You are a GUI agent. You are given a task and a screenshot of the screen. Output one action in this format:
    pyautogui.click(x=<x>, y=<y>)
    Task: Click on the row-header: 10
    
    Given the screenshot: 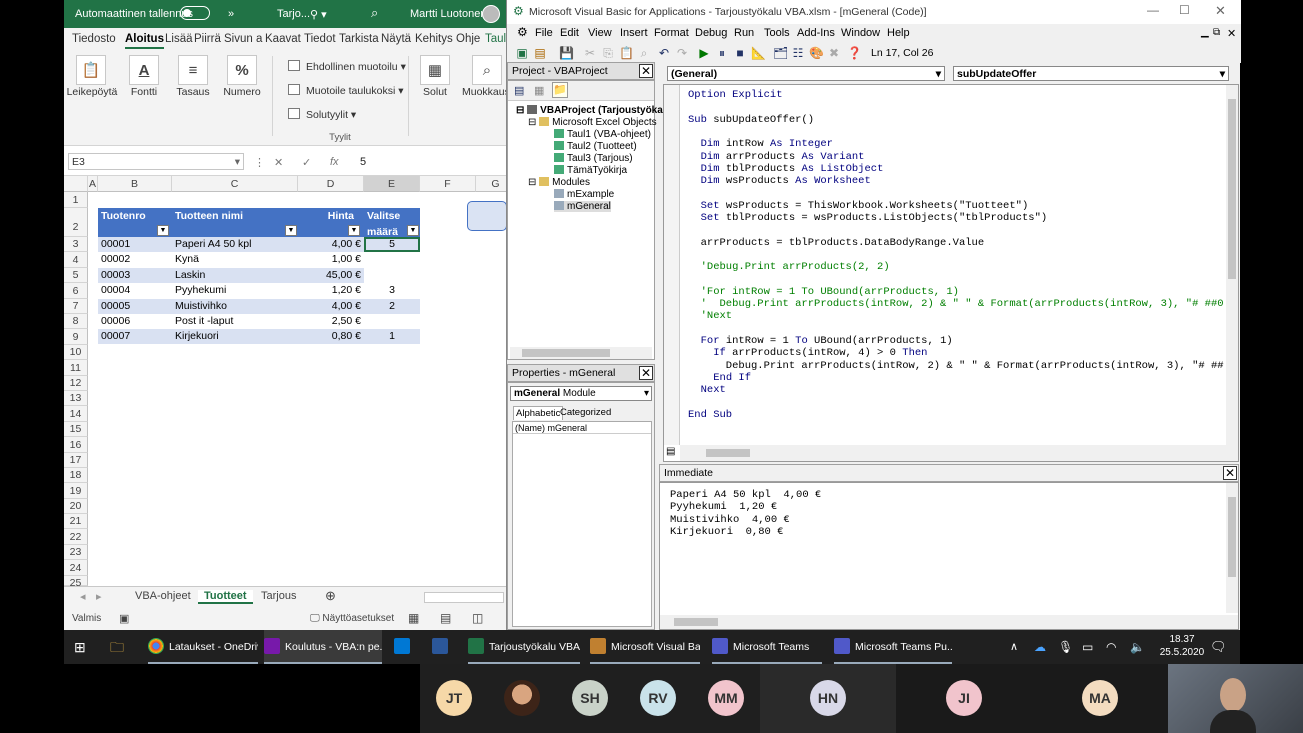 What is the action you would take?
    pyautogui.click(x=76, y=352)
    